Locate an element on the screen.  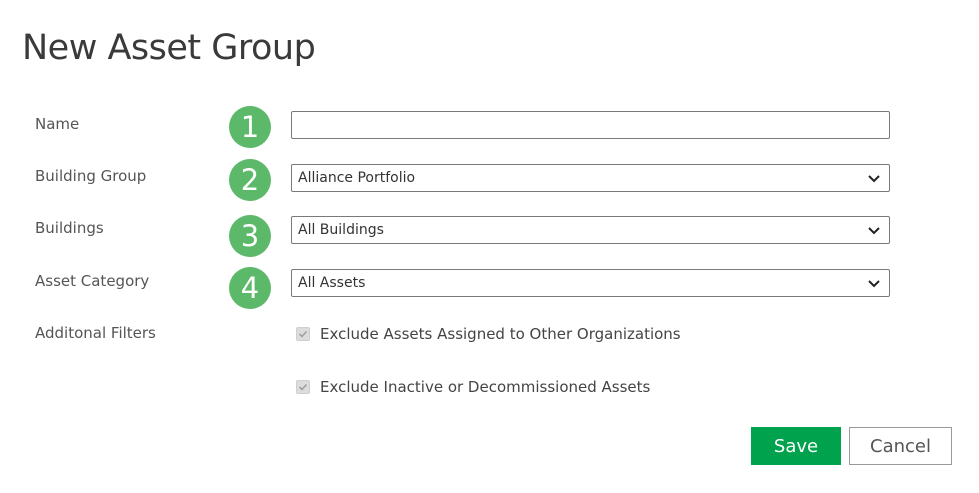
asset-category-value: All Assets is located at coordinates (332, 283).